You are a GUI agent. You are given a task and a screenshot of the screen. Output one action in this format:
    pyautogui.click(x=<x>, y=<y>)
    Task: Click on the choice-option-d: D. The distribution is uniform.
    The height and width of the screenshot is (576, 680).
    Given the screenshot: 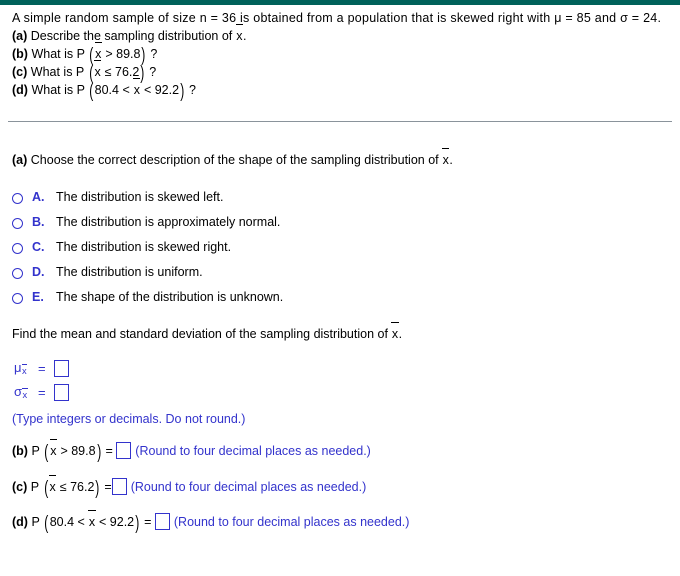 What is the action you would take?
    pyautogui.click(x=147, y=277)
    